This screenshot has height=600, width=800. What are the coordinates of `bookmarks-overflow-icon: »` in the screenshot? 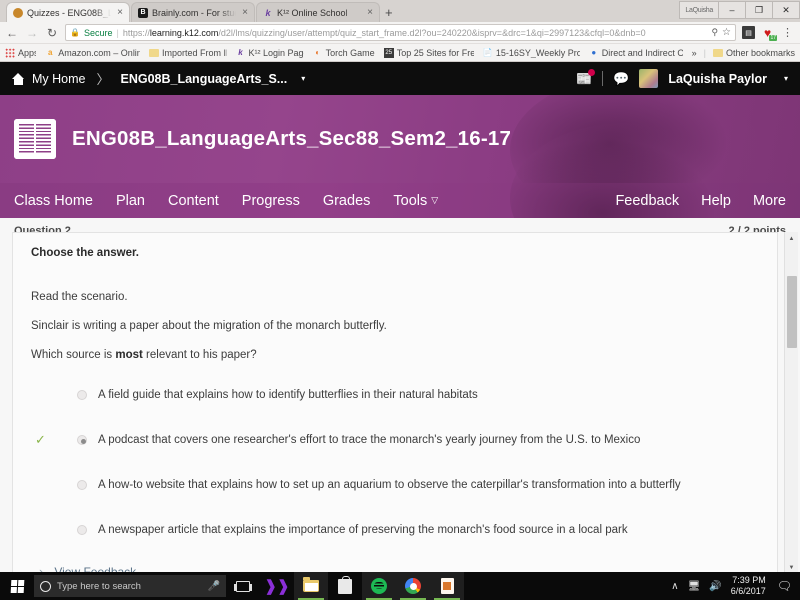 It's located at (694, 53).